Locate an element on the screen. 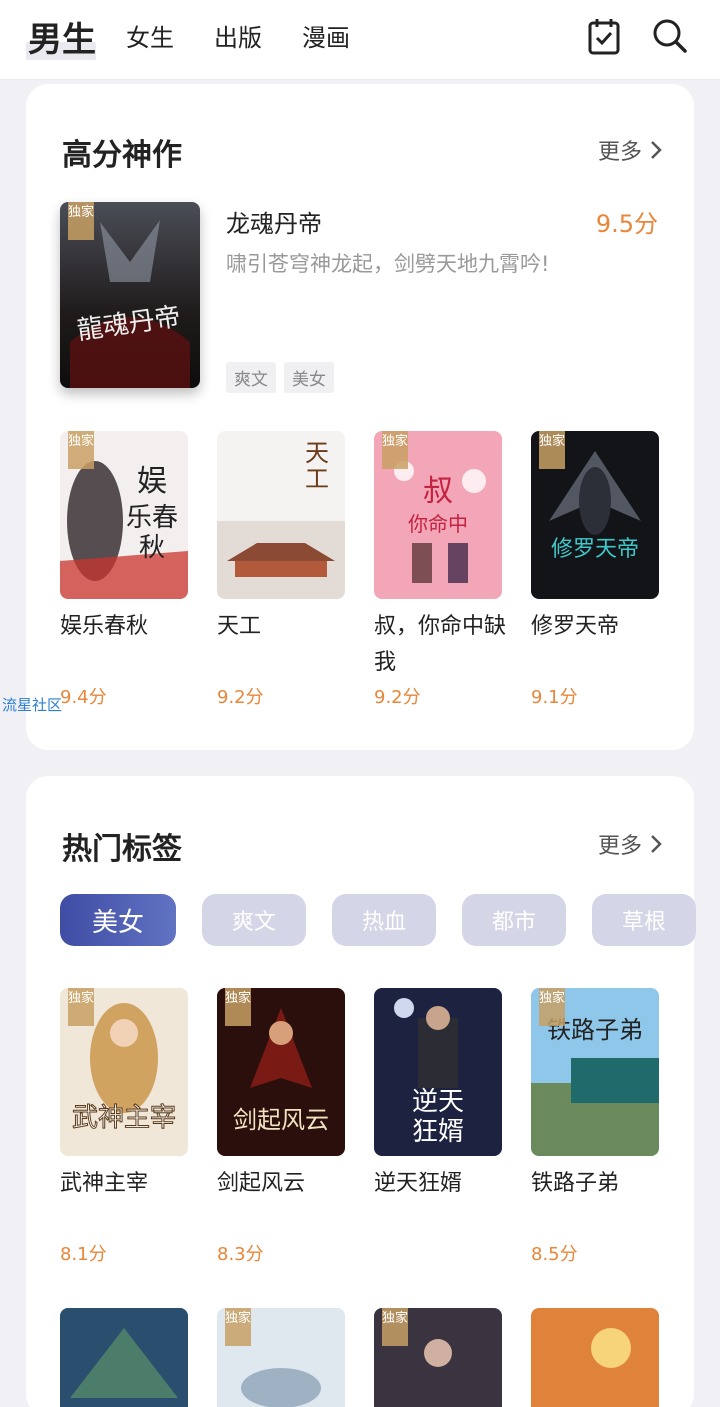 The image size is (720, 1407). featured-book-cover: 龍魂丹帝 独家 is located at coordinates (130, 295).